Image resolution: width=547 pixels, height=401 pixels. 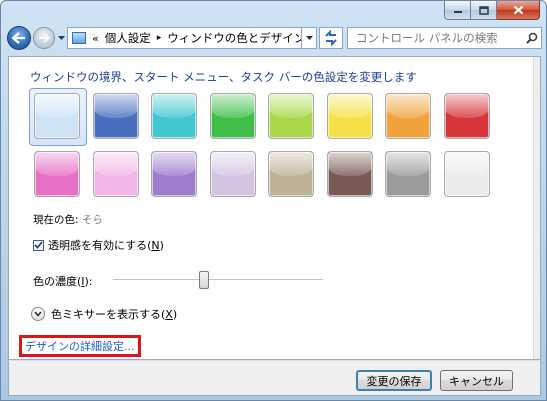 I want to click on color-swatch-fuchsia, so click(x=57, y=174).